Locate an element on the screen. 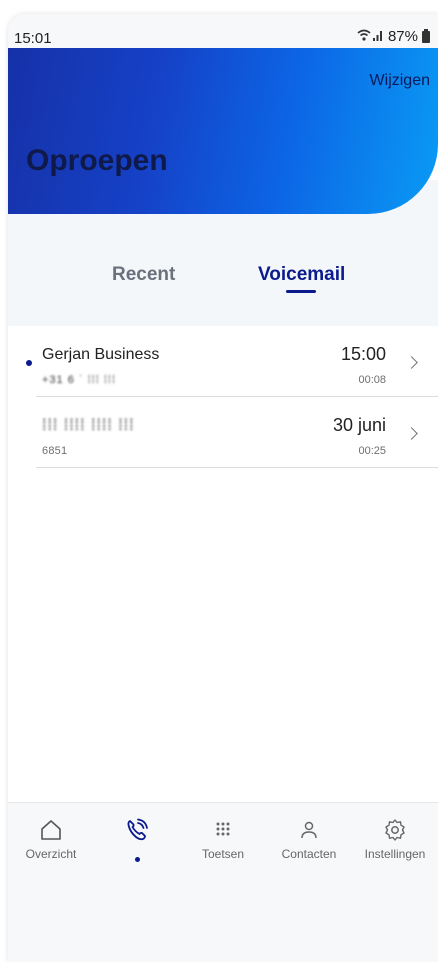 Image resolution: width=438 pixels, height=962 pixels. active-tab-indicator is located at coordinates (301, 291).